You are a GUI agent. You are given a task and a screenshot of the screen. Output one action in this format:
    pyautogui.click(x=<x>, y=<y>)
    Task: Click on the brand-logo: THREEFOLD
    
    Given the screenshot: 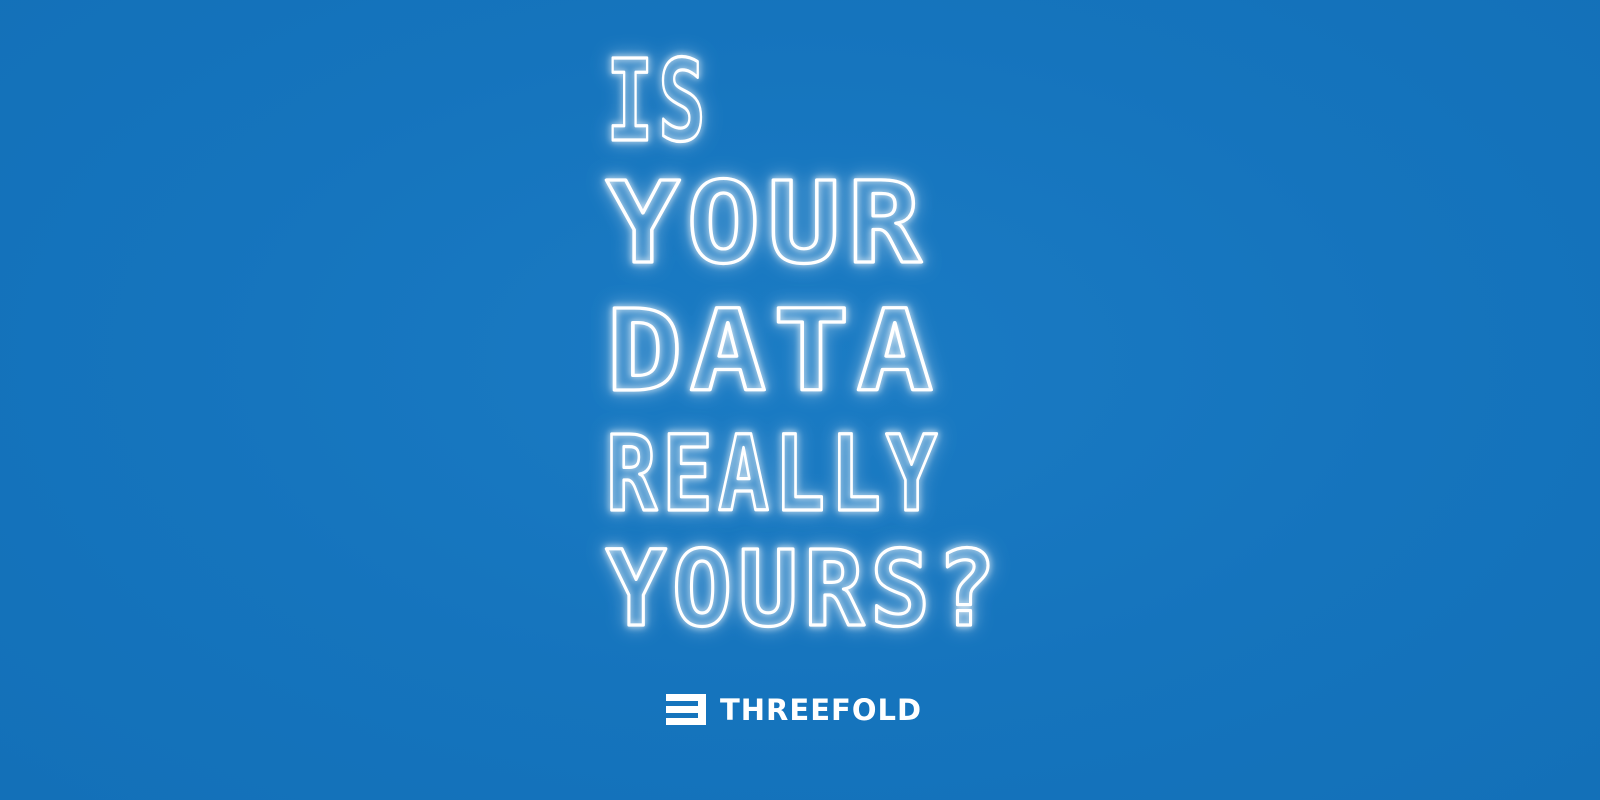 What is the action you would take?
    pyautogui.click(x=793, y=710)
    